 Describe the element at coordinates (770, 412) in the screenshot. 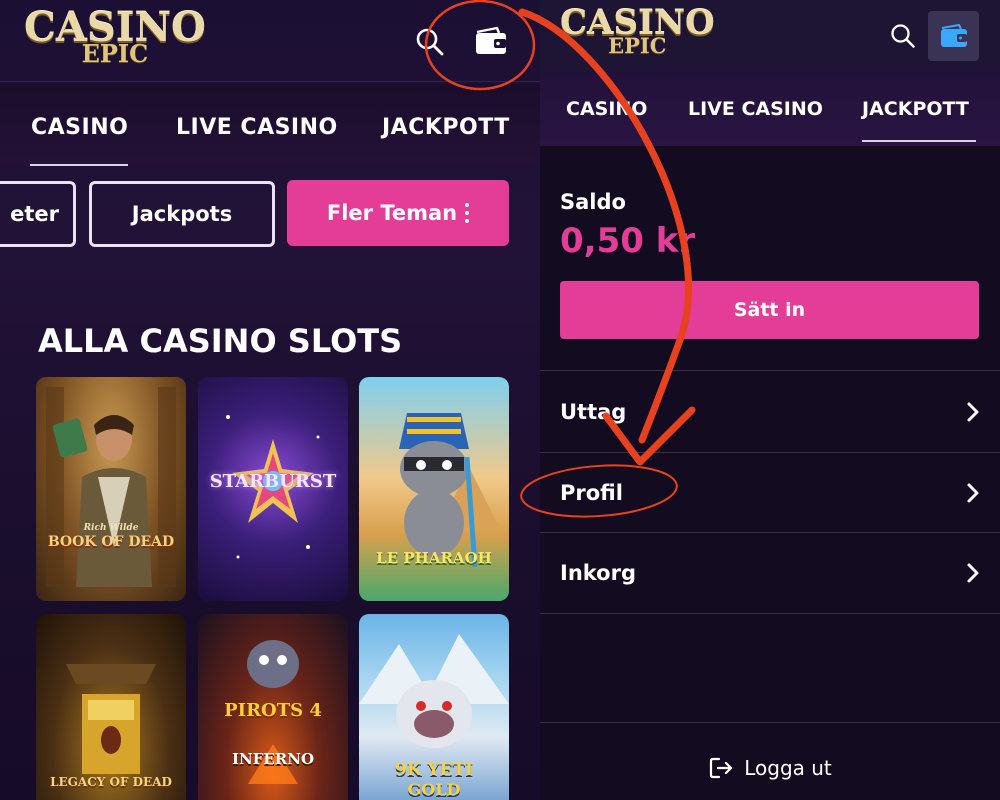

I see `menu-item-withdraw: Uttag` at that location.